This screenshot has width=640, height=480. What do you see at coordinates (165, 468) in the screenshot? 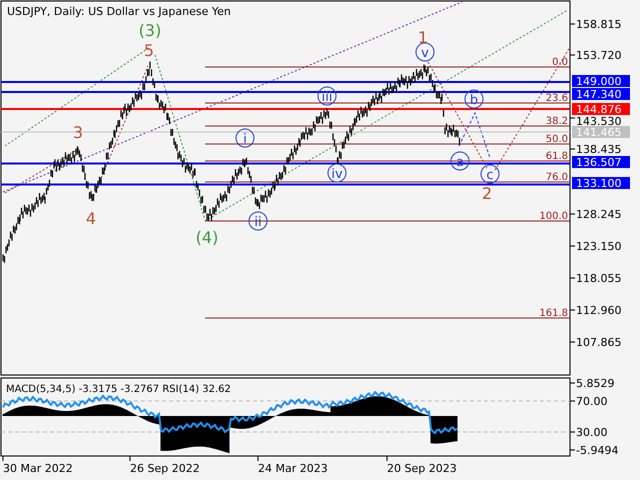
I see `time-axis-label: 26 Sep 2022` at bounding box center [165, 468].